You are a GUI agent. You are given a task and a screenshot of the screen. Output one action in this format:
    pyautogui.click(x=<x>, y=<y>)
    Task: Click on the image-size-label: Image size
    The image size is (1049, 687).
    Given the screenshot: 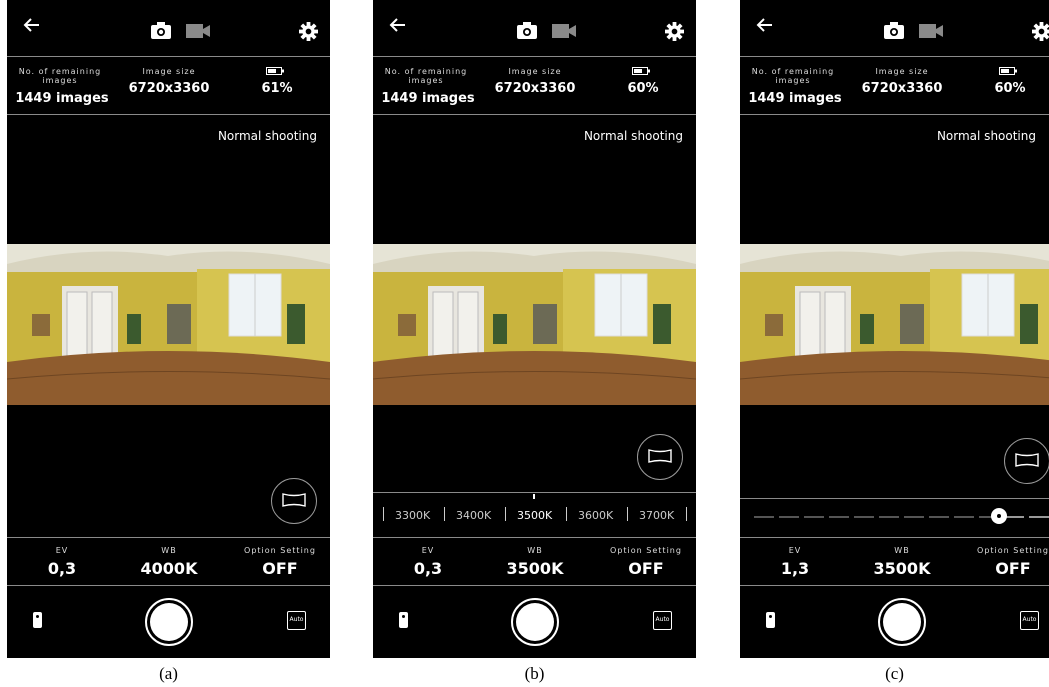 What is the action you would take?
    pyautogui.click(x=169, y=71)
    